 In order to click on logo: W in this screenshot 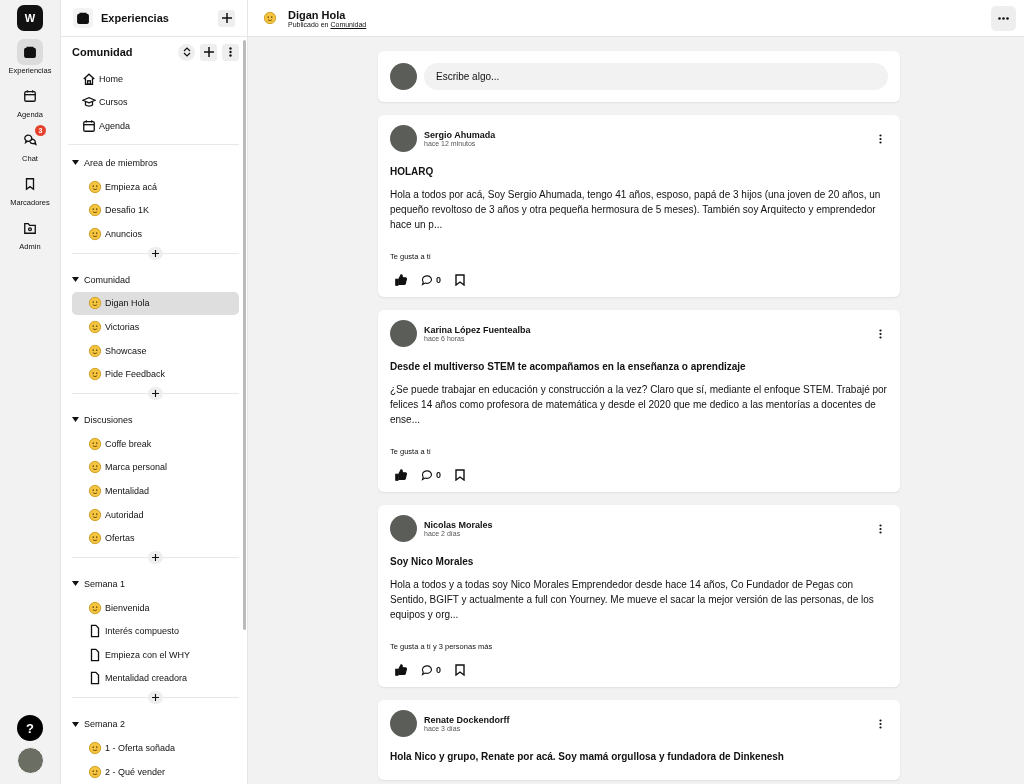, I will do `click(30, 18)`.